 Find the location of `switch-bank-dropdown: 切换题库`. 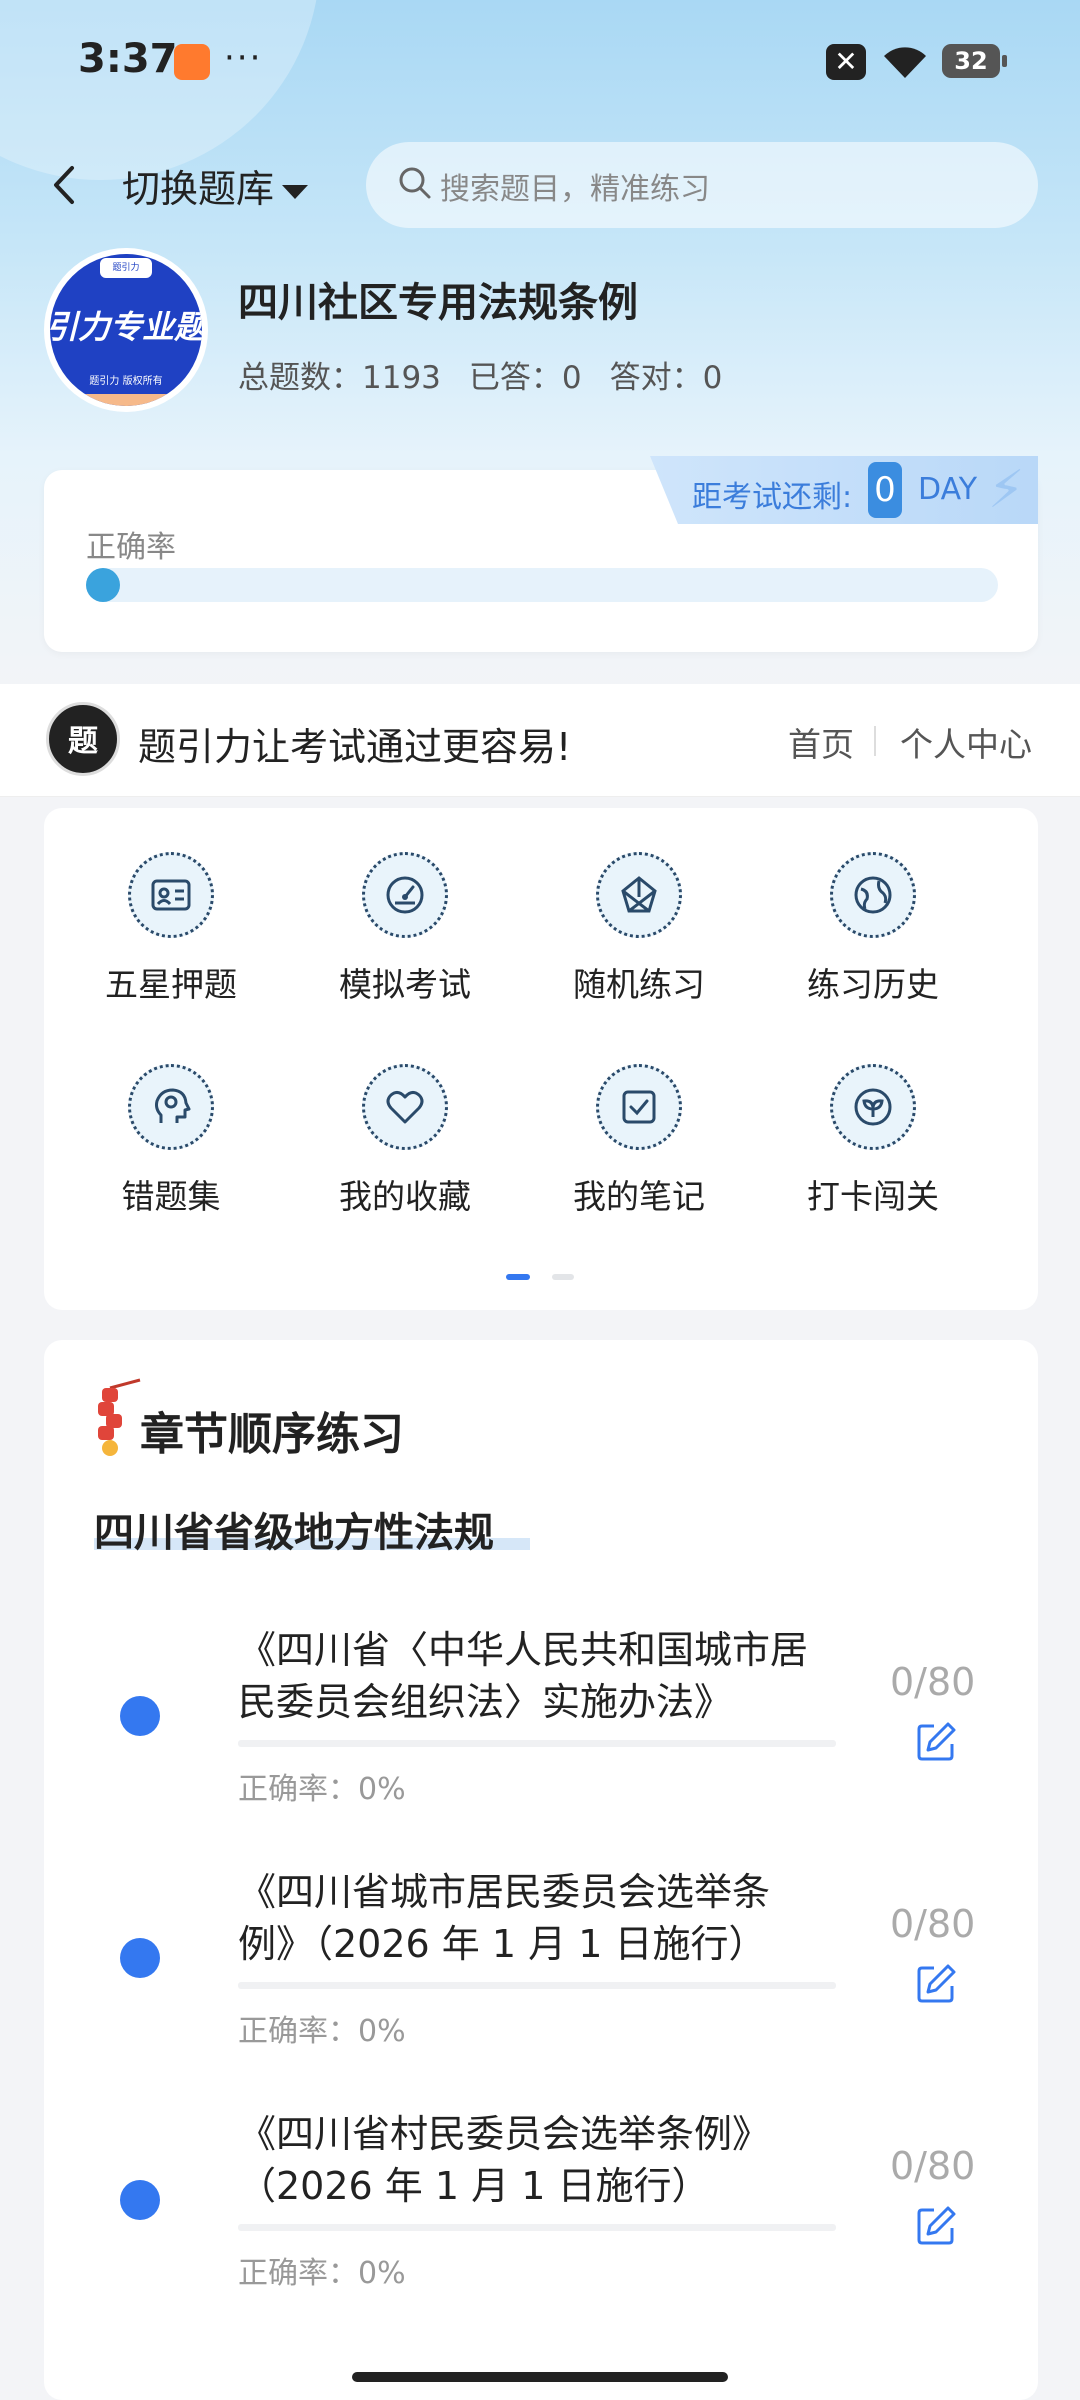

switch-bank-dropdown: 切换题库 is located at coordinates (215, 185).